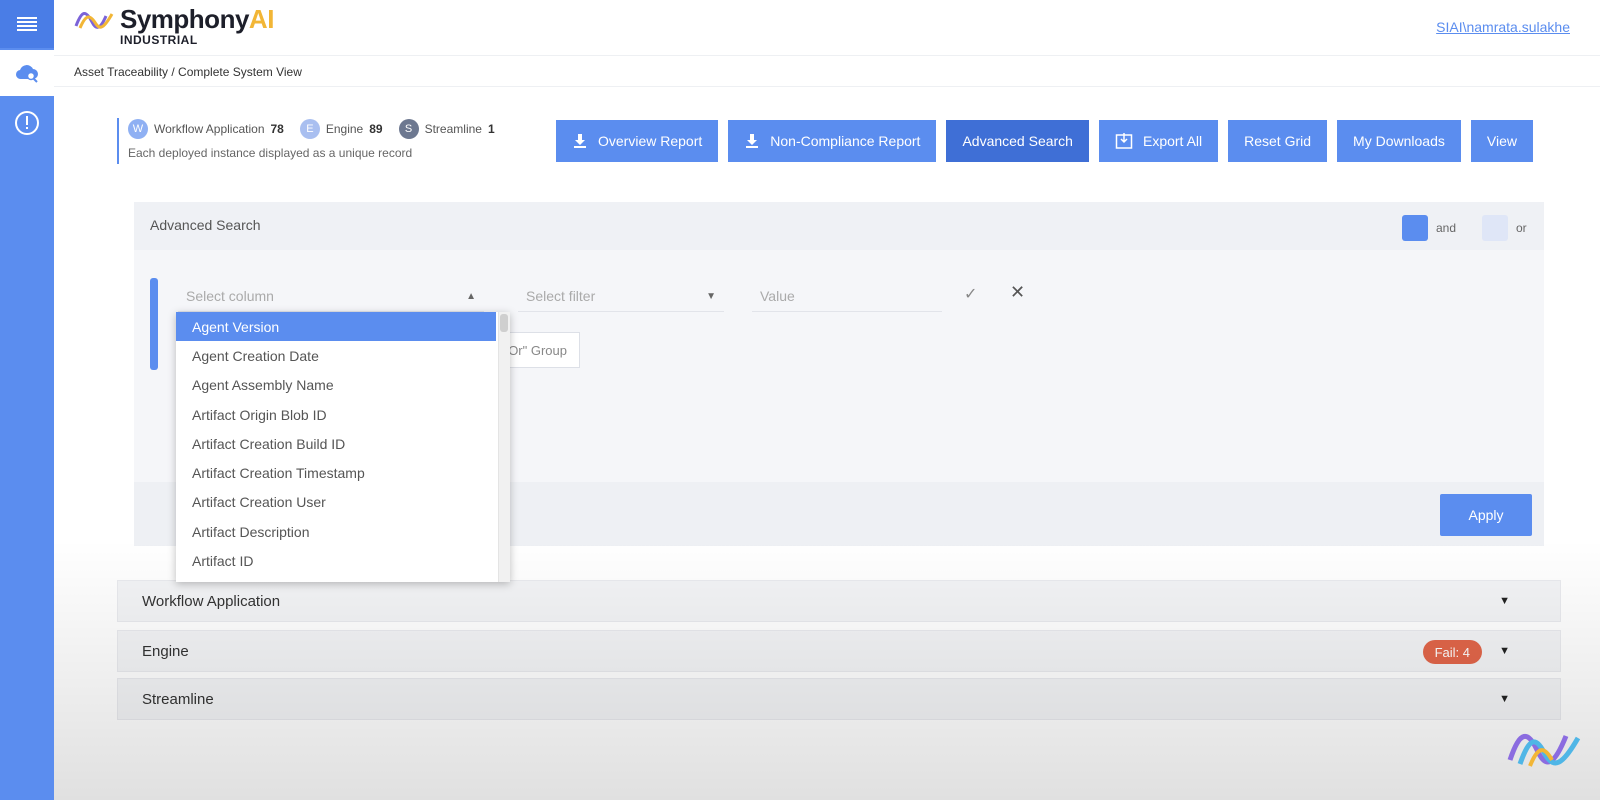 The height and width of the screenshot is (800, 1600). What do you see at coordinates (230, 296) in the screenshot?
I see `select-column-placeholder: Select column` at bounding box center [230, 296].